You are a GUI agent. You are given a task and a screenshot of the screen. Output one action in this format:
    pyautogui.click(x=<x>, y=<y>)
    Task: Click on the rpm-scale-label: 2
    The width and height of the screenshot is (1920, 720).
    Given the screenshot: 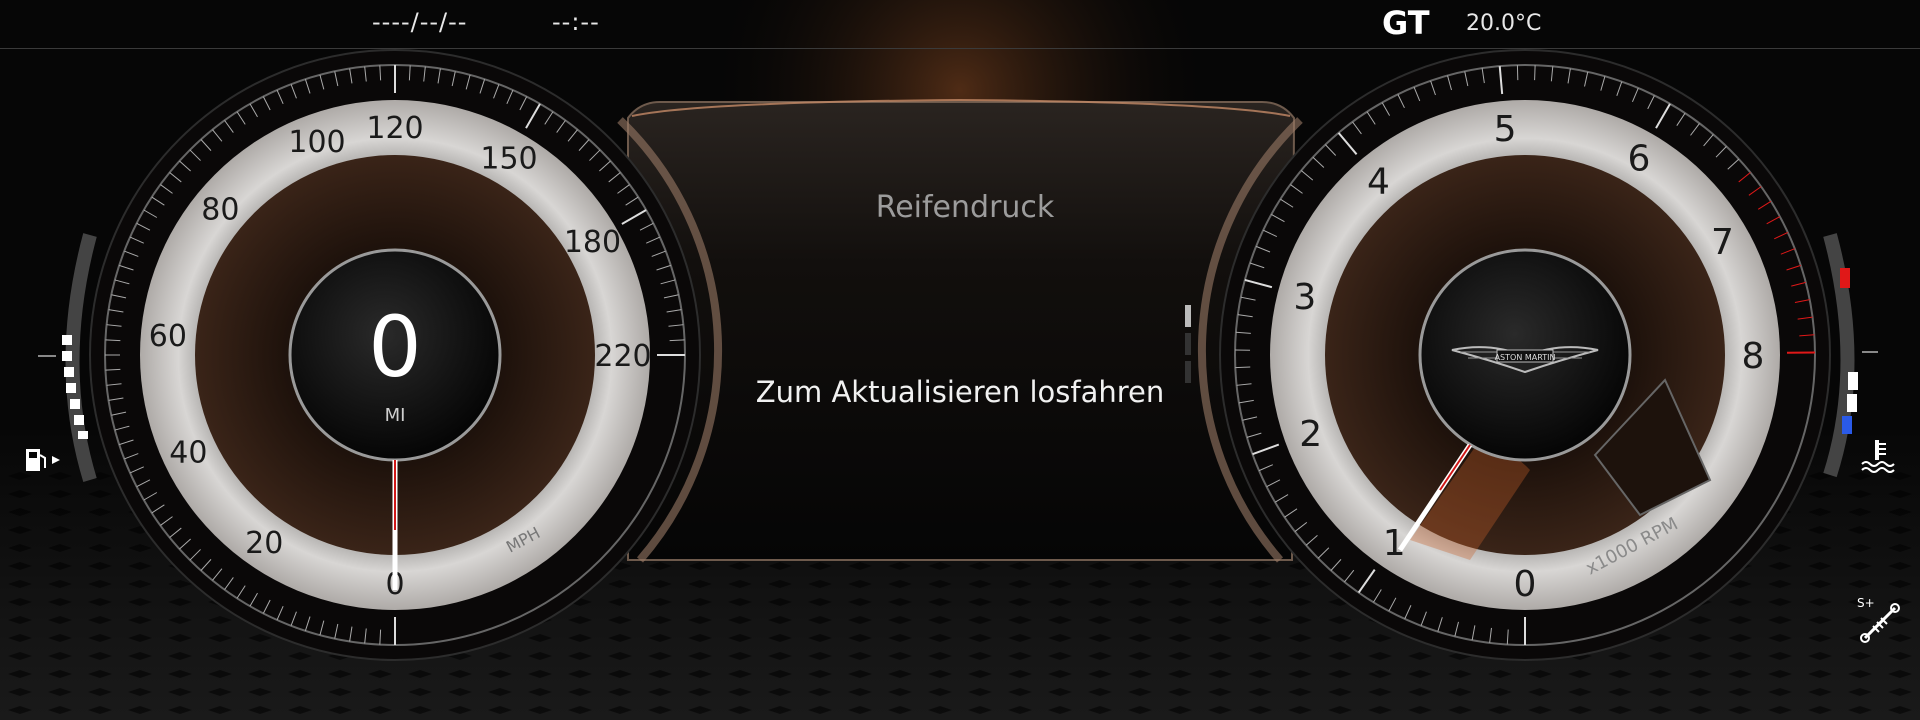 What is the action you would take?
    pyautogui.click(x=1310, y=434)
    